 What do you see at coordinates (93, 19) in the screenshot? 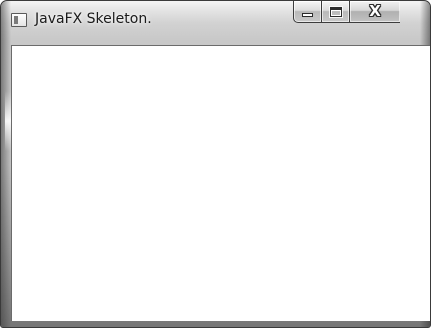
I see `window-title: JavaFX Skeleton.` at bounding box center [93, 19].